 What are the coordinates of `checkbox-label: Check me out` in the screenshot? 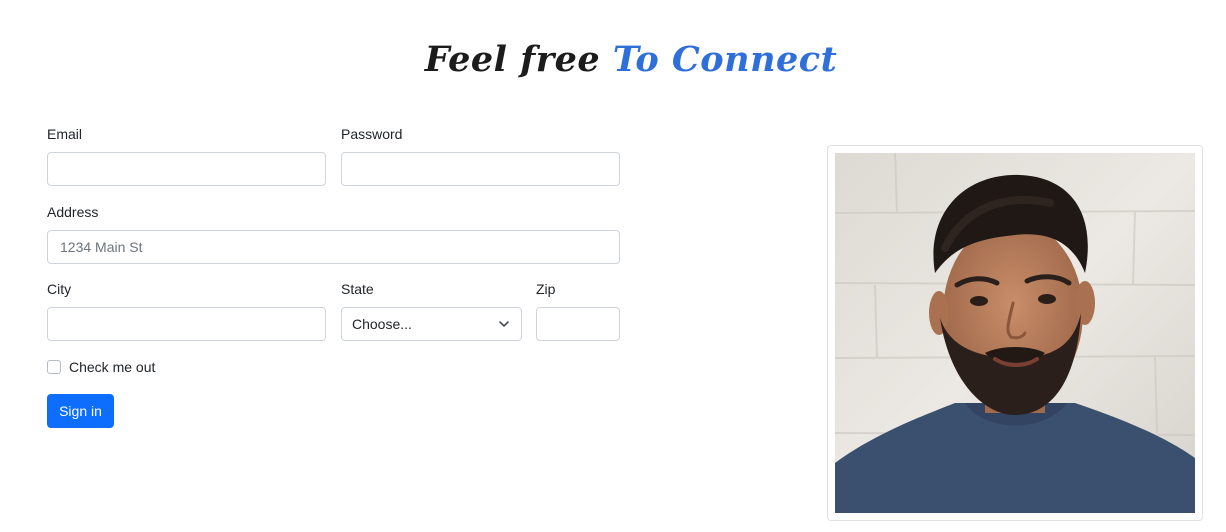 It's located at (112, 367).